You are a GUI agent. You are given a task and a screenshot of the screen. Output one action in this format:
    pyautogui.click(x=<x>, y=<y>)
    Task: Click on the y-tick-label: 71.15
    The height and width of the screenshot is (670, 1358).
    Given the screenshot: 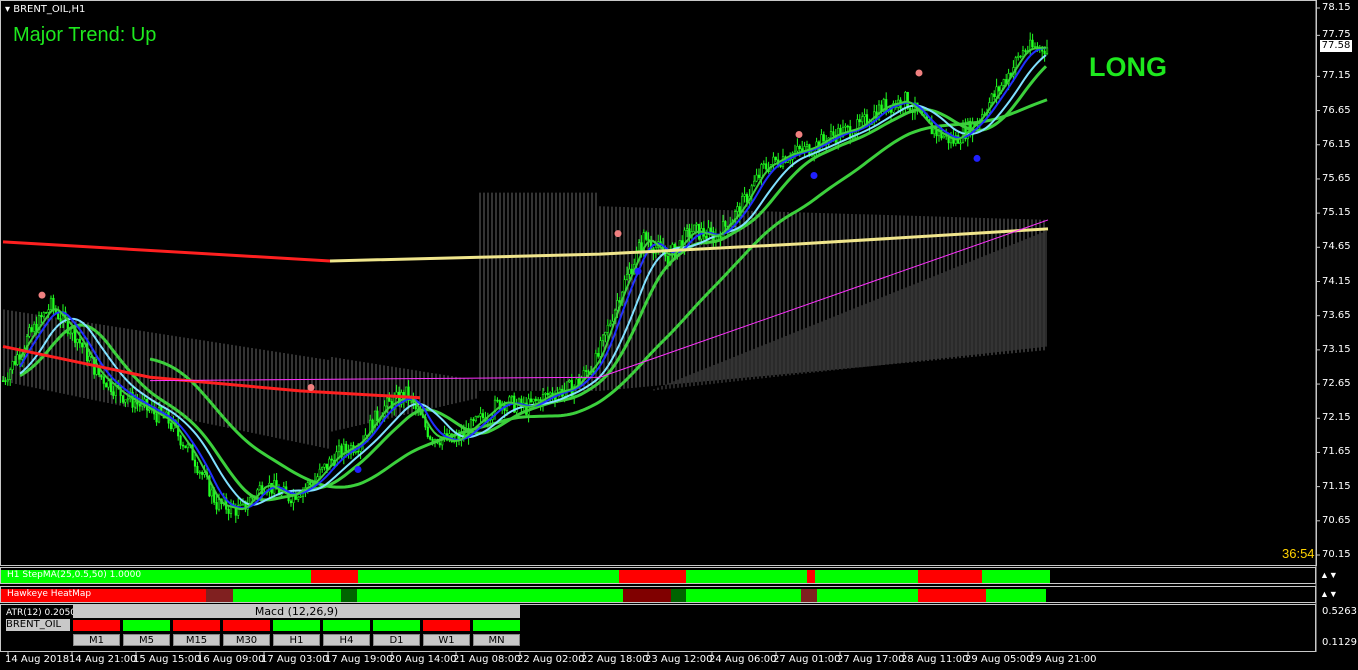 What is the action you would take?
    pyautogui.click(x=1336, y=486)
    